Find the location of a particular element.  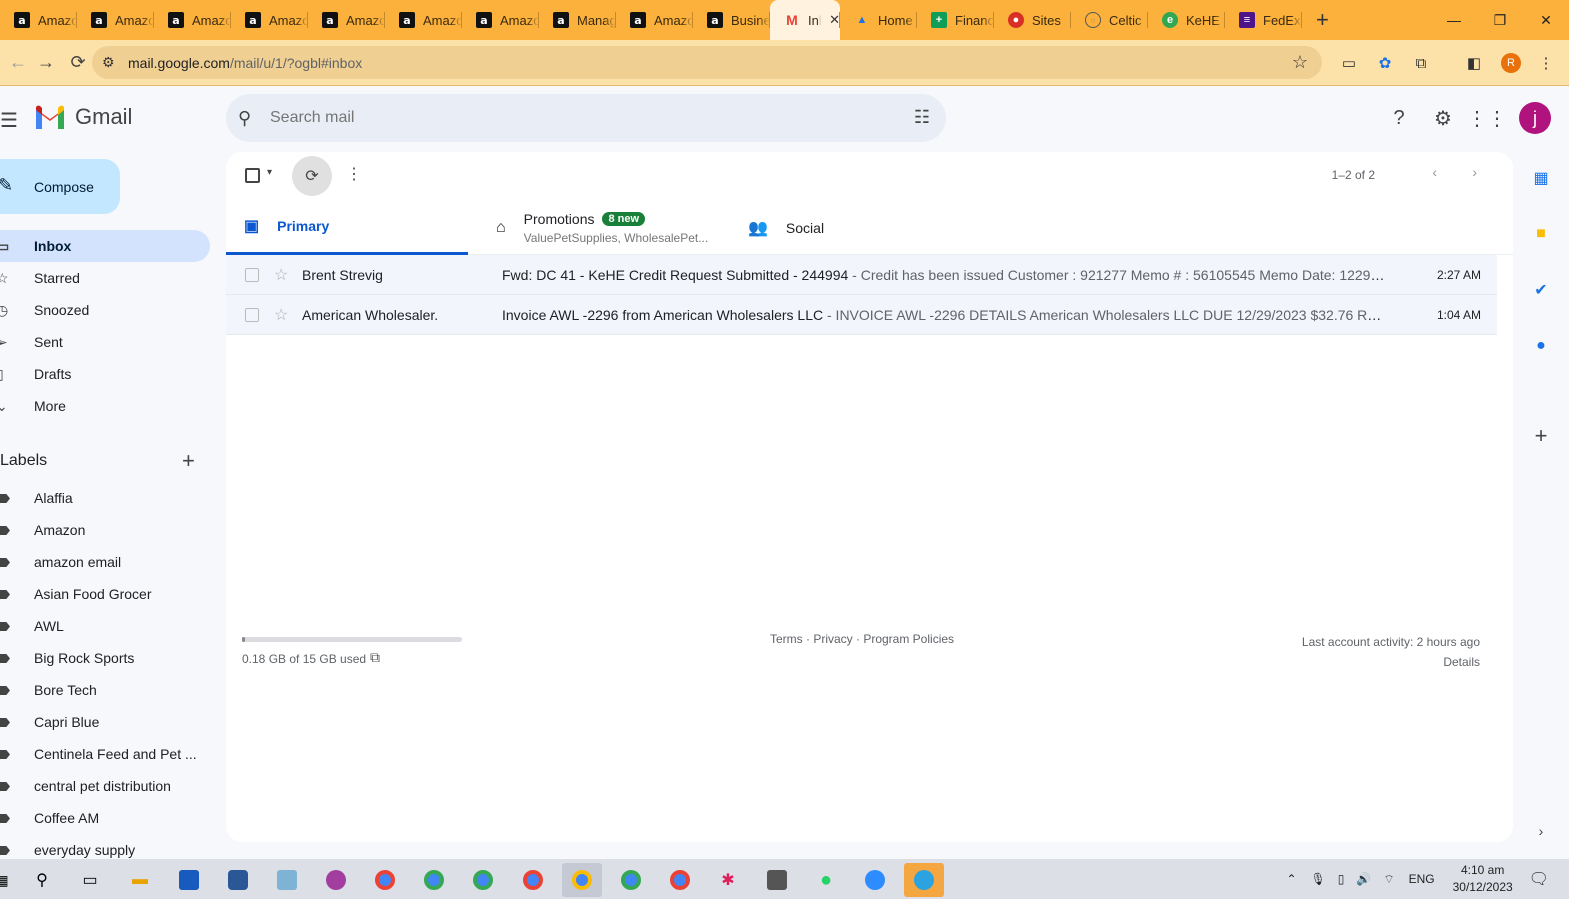

label-item: Alaffia is located at coordinates (105, 498).